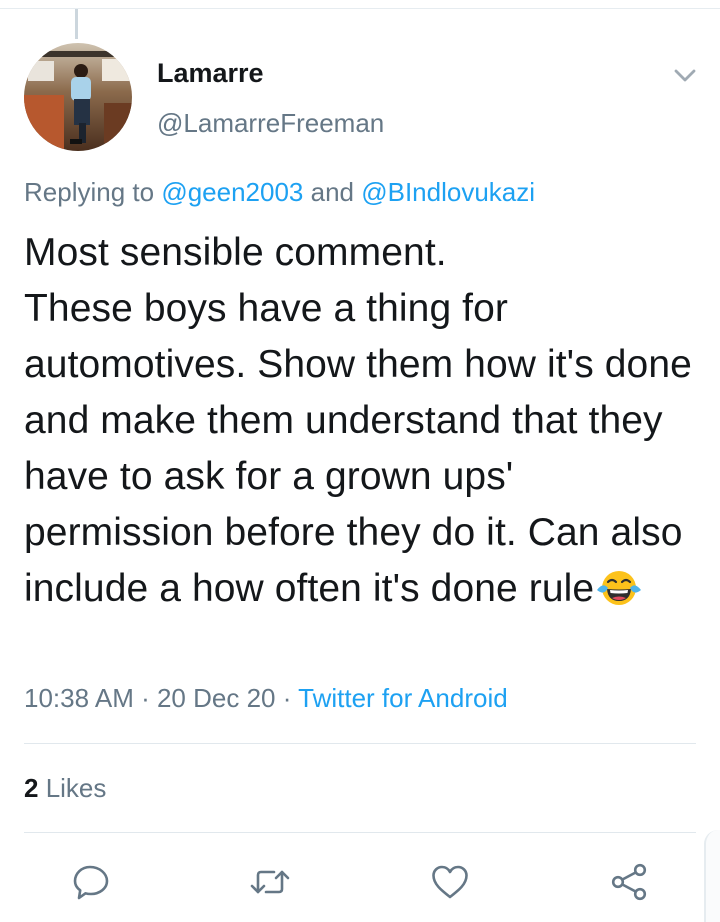 The height and width of the screenshot is (922, 720). What do you see at coordinates (72, 788) in the screenshot?
I see `likes-label: Likes` at bounding box center [72, 788].